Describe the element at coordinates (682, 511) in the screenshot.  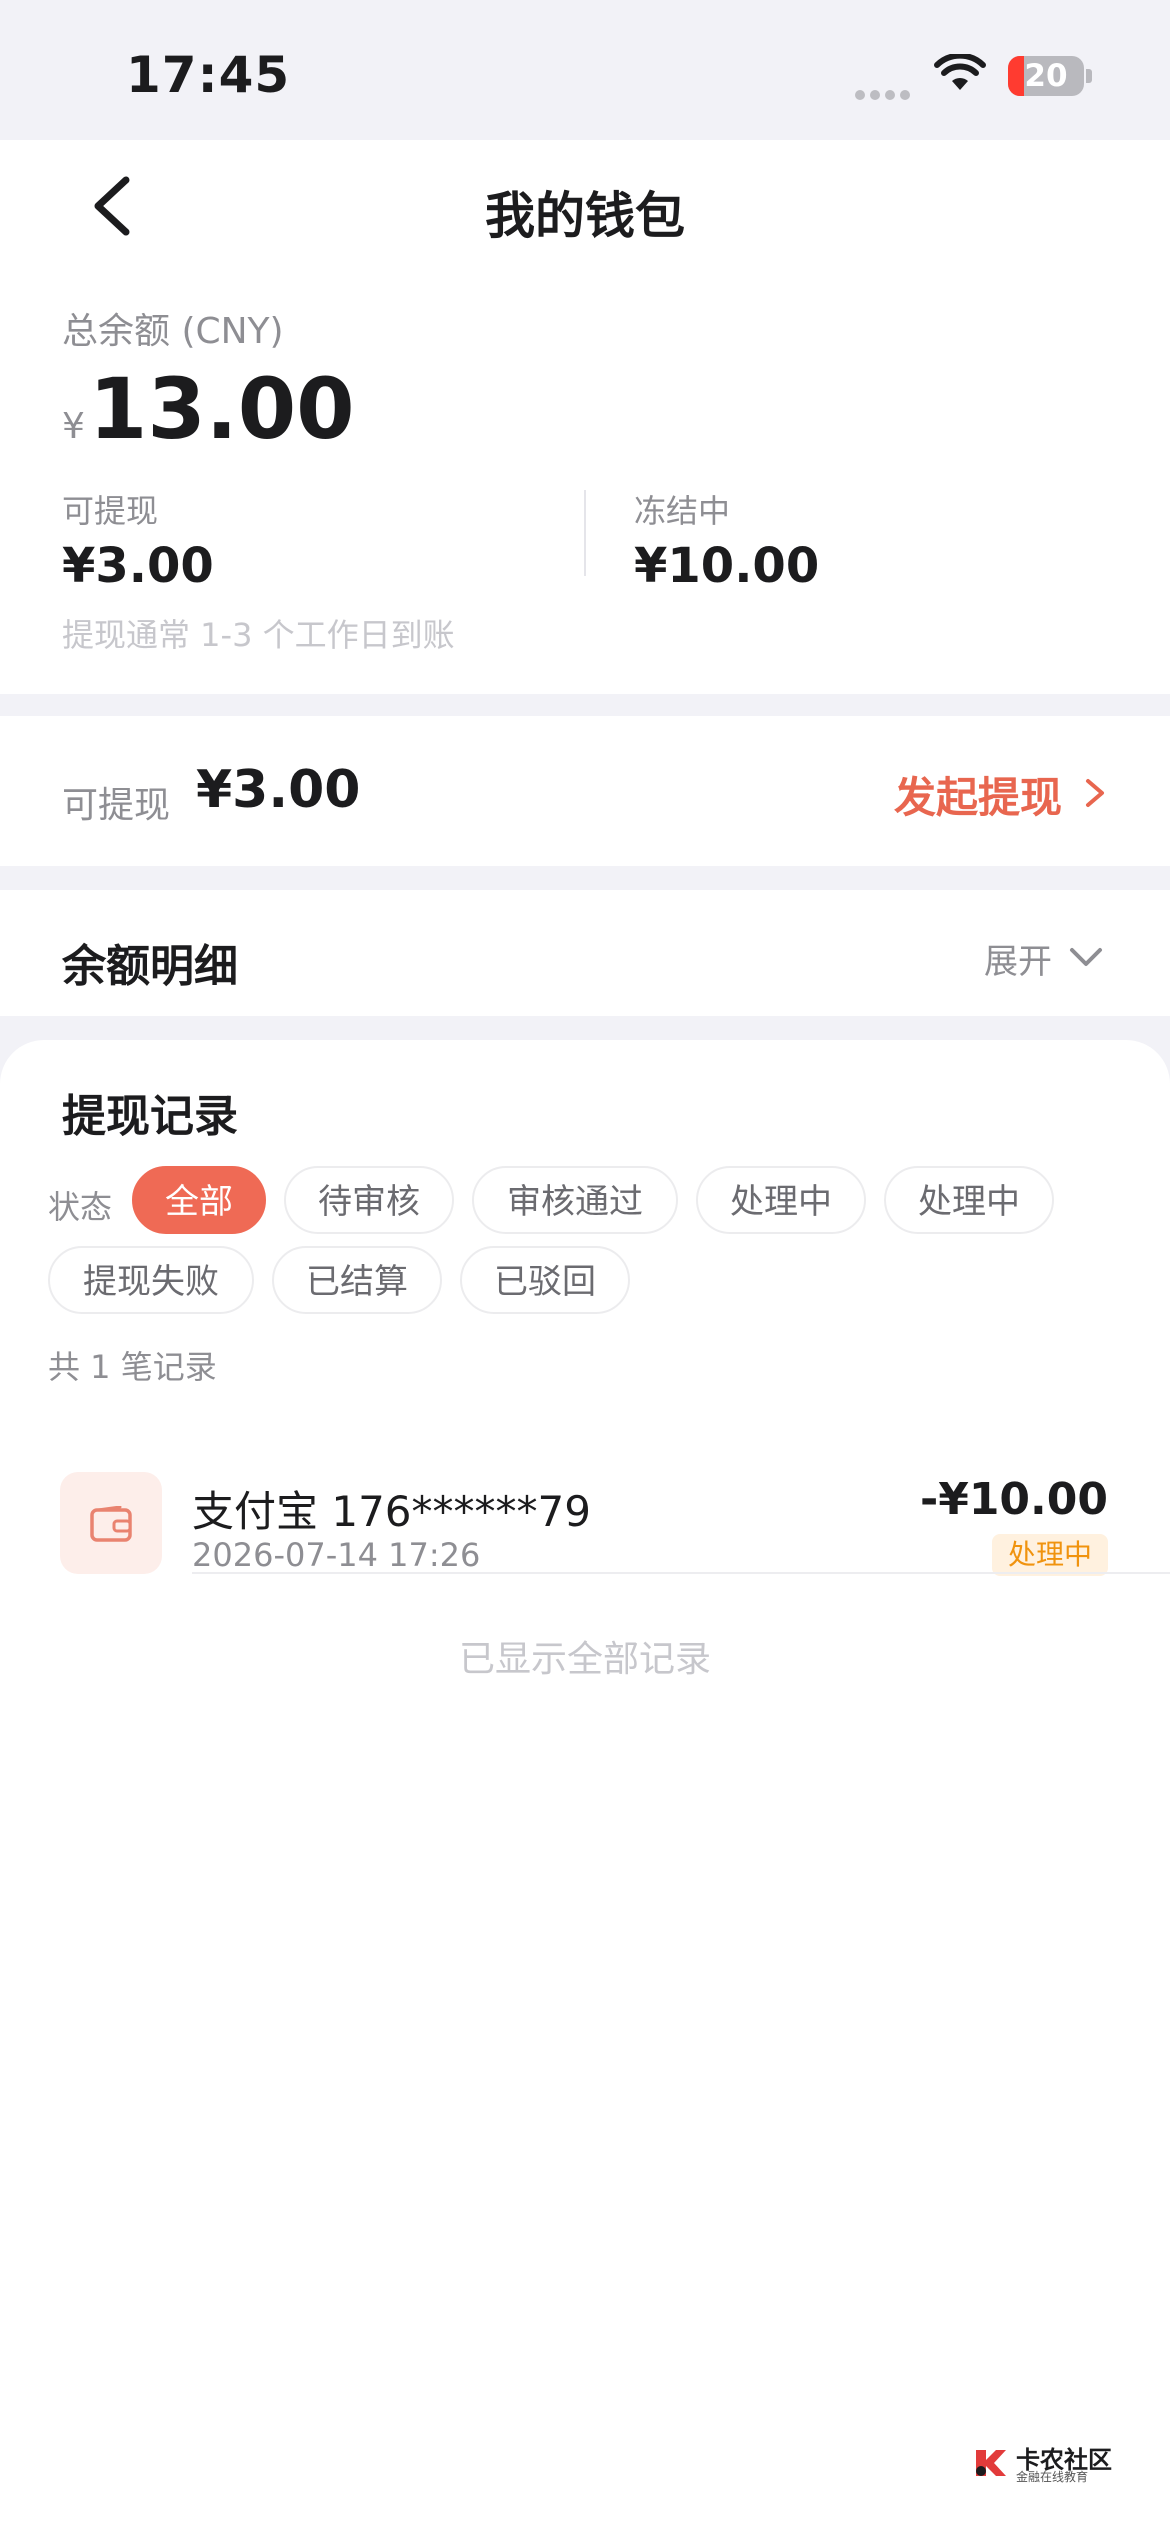
I see `frozen-label: 冻结中` at that location.